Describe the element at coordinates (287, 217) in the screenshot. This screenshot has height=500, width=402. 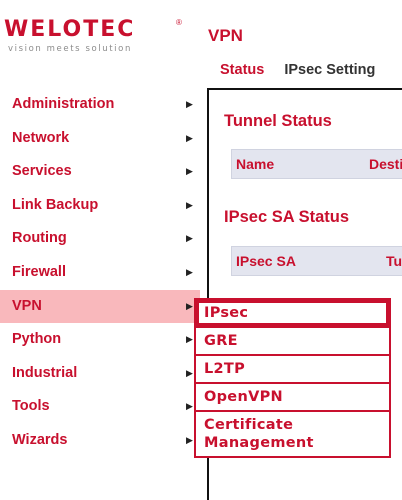
I see `ipsec-sa-status-title: IPsec SA Status` at that location.